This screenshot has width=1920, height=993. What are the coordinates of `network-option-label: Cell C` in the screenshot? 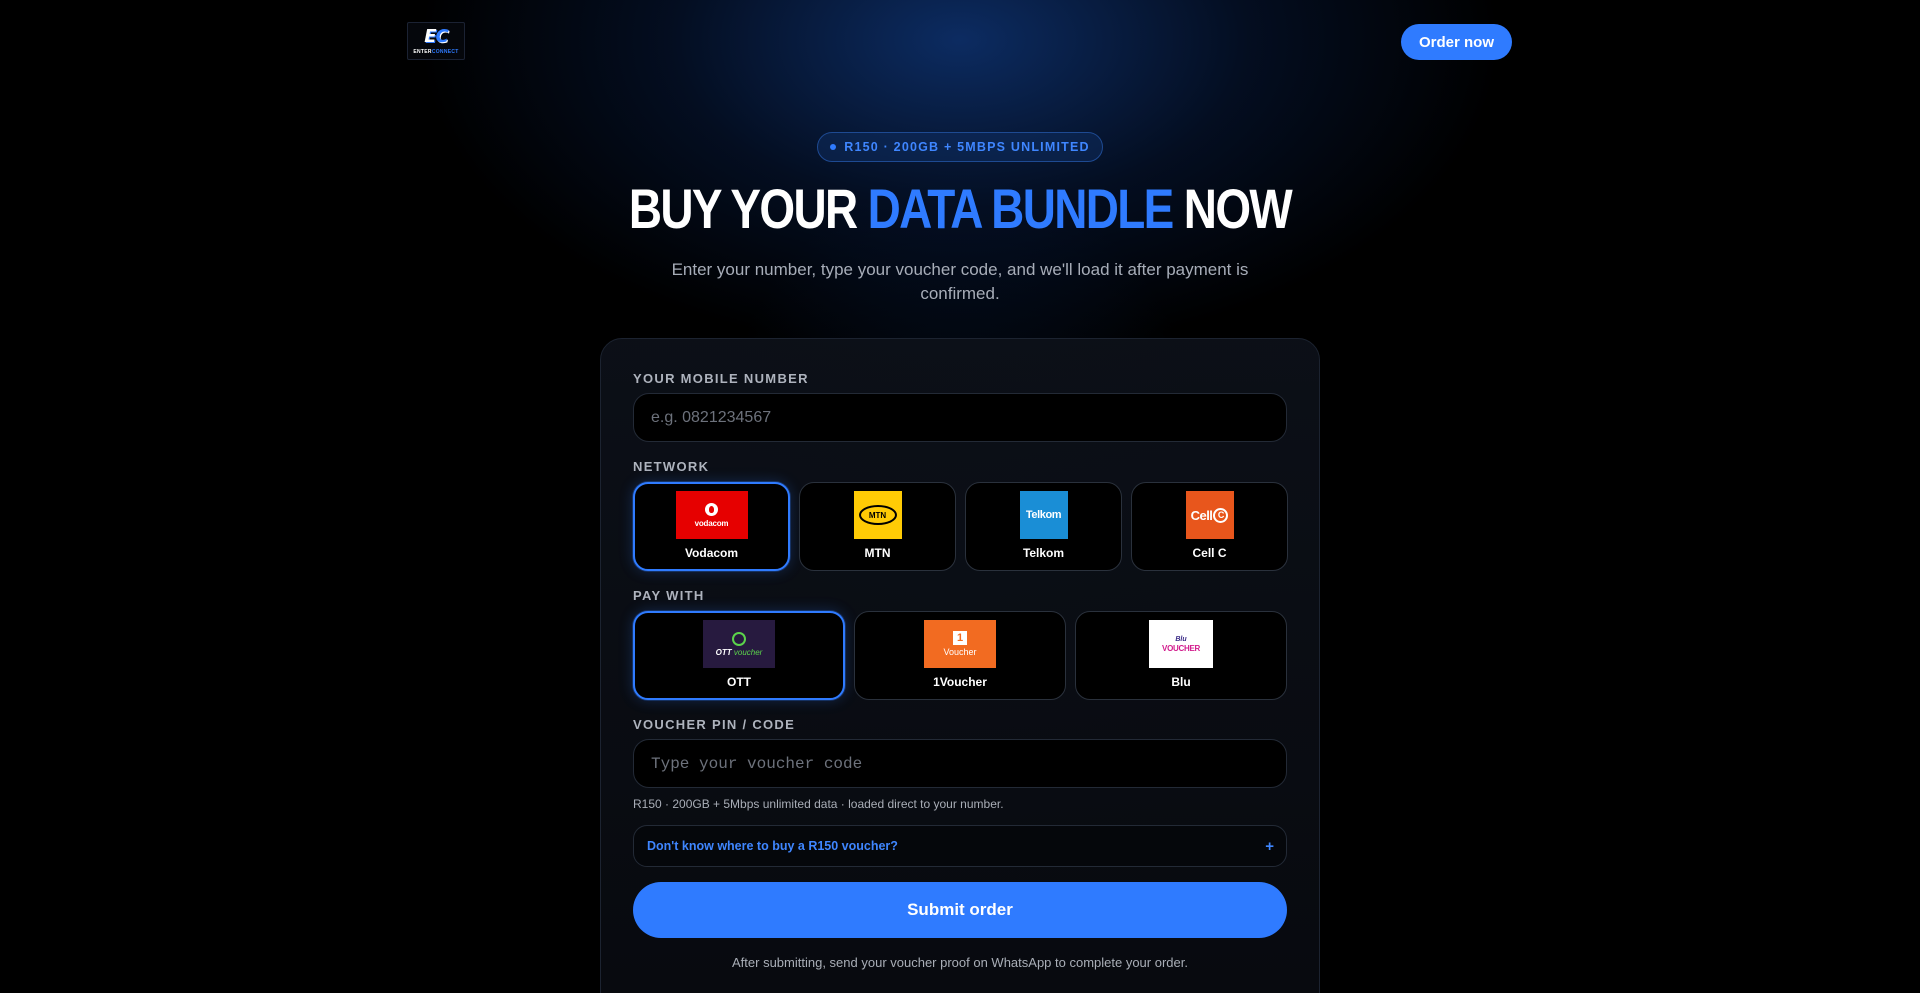 It's located at (1209, 553).